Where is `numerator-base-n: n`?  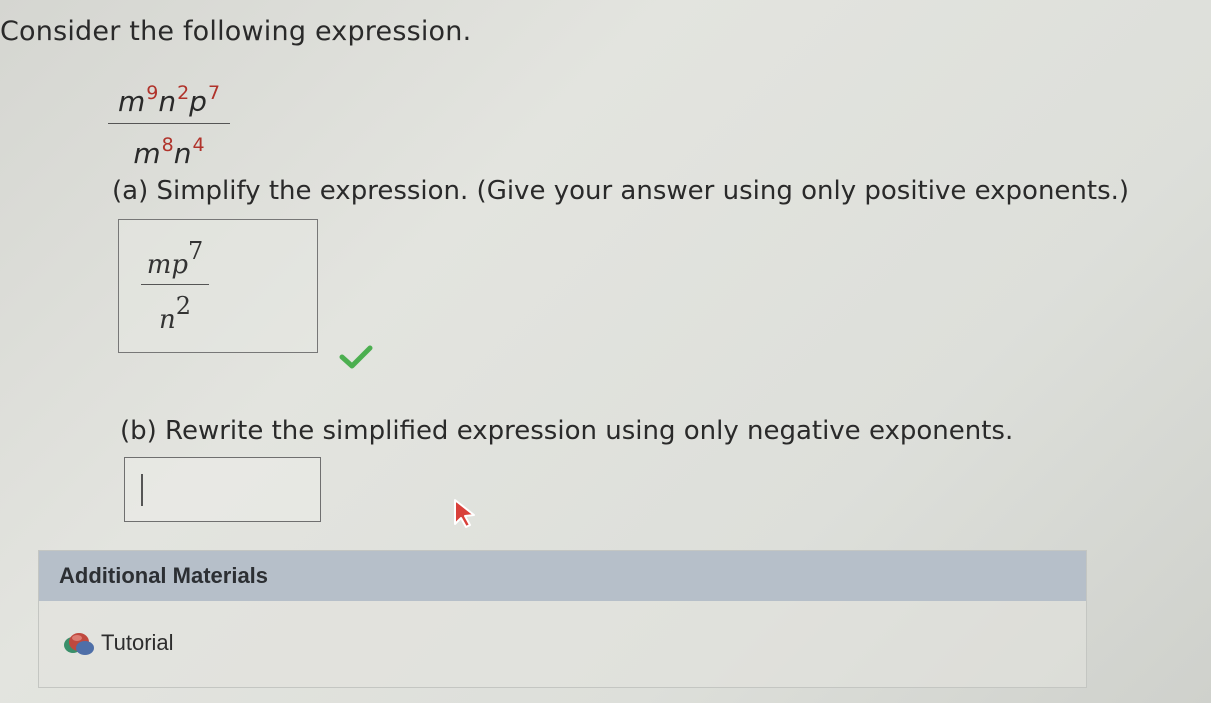 numerator-base-n: n is located at coordinates (167, 101).